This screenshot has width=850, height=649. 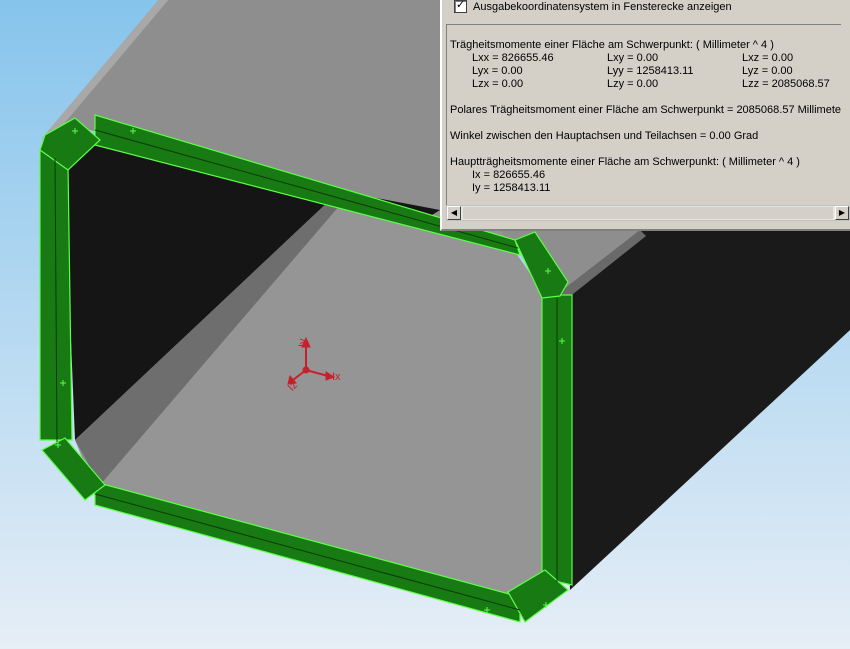 I want to click on triad-origin, so click(x=306, y=370).